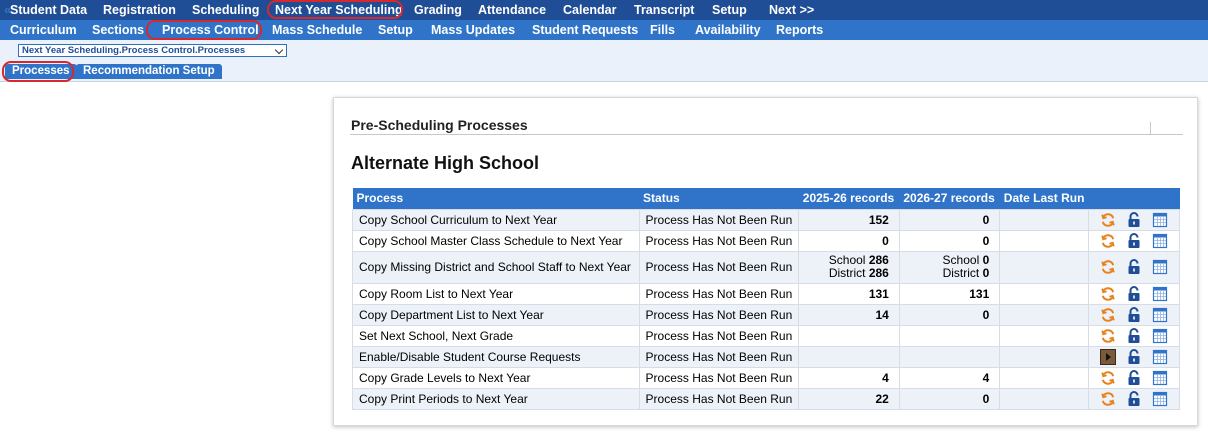 Image resolution: width=1208 pixels, height=437 pixels. Describe the element at coordinates (878, 219) in the screenshot. I see `record-value: 152` at that location.